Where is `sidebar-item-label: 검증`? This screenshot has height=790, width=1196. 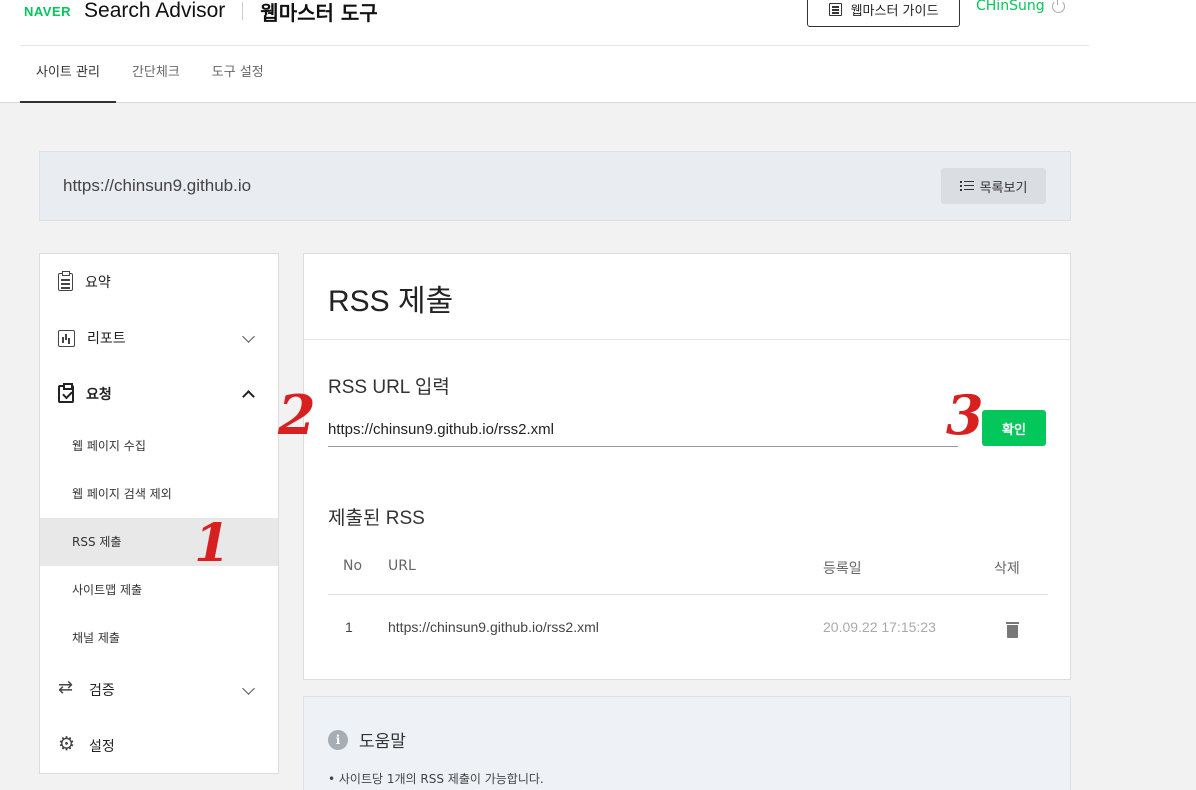 sidebar-item-label: 검증 is located at coordinates (102, 691).